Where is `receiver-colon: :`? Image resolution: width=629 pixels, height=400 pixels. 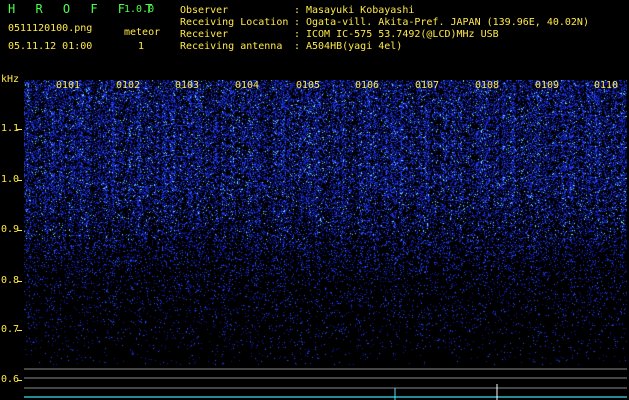
receiver-colon: : is located at coordinates (297, 34).